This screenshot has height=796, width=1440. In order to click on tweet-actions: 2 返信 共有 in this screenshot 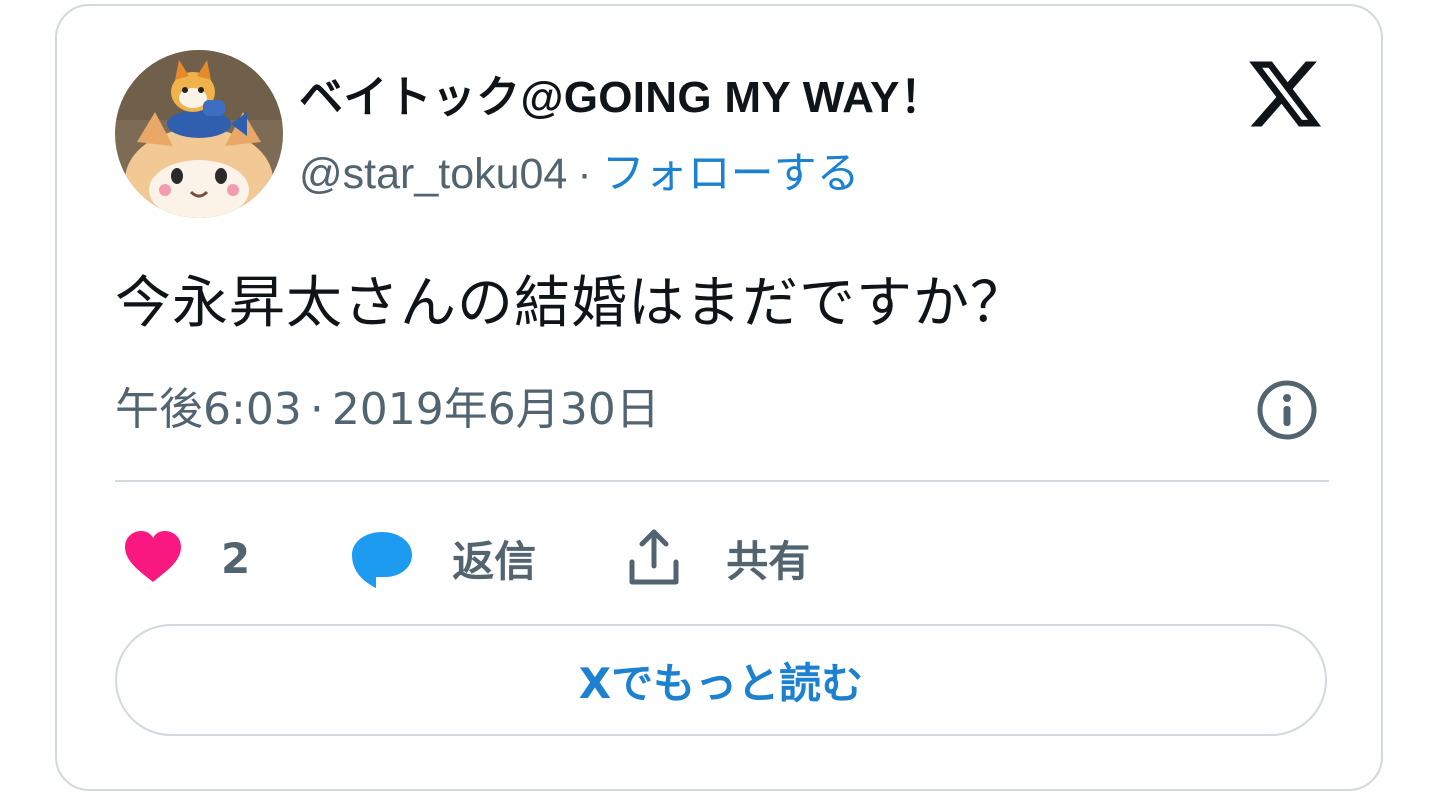, I will do `click(462, 558)`.